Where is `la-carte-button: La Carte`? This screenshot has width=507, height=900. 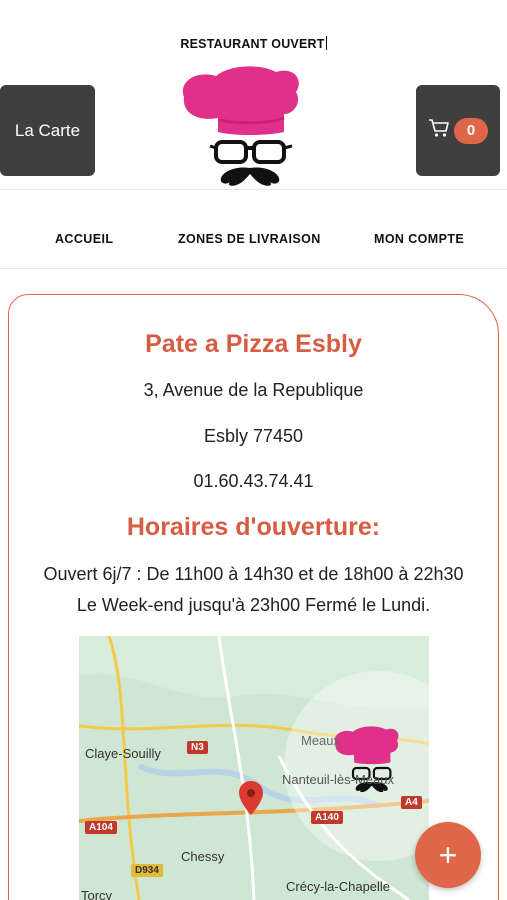 la-carte-button: La Carte is located at coordinates (47, 130).